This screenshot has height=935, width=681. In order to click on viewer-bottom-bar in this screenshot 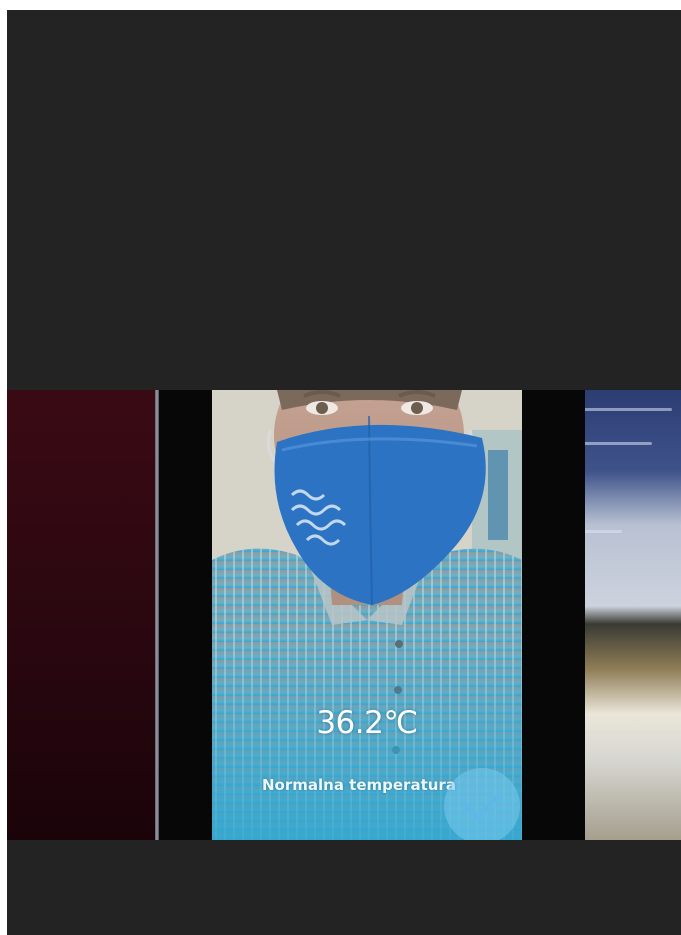, I will do `click(344, 887)`.